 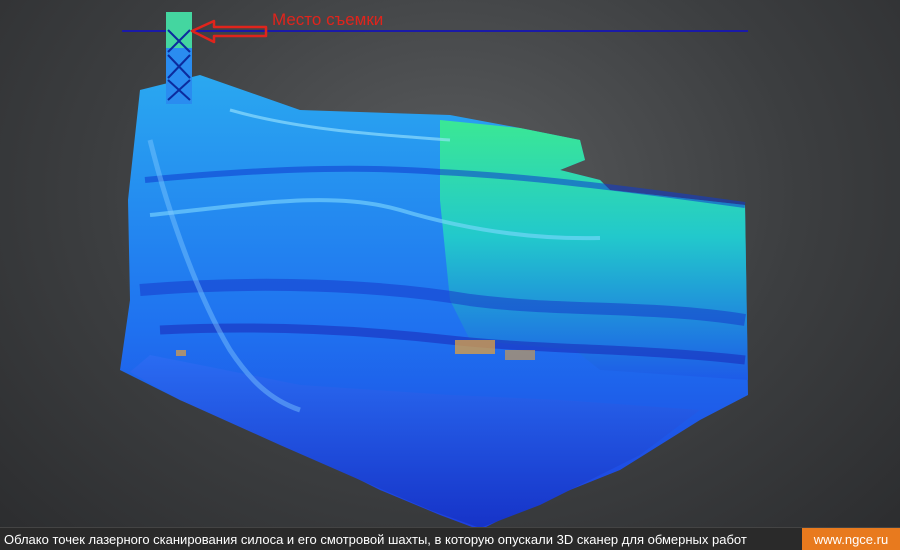 What do you see at coordinates (328, 19) in the screenshot?
I see `scan-location-label: Место съемки` at bounding box center [328, 19].